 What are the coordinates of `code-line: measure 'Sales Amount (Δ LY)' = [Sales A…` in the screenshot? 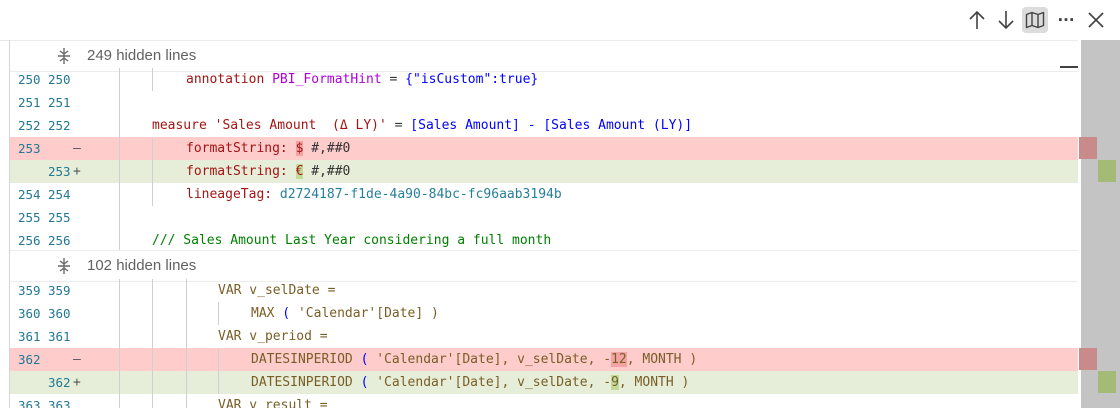 It's located at (422, 125).